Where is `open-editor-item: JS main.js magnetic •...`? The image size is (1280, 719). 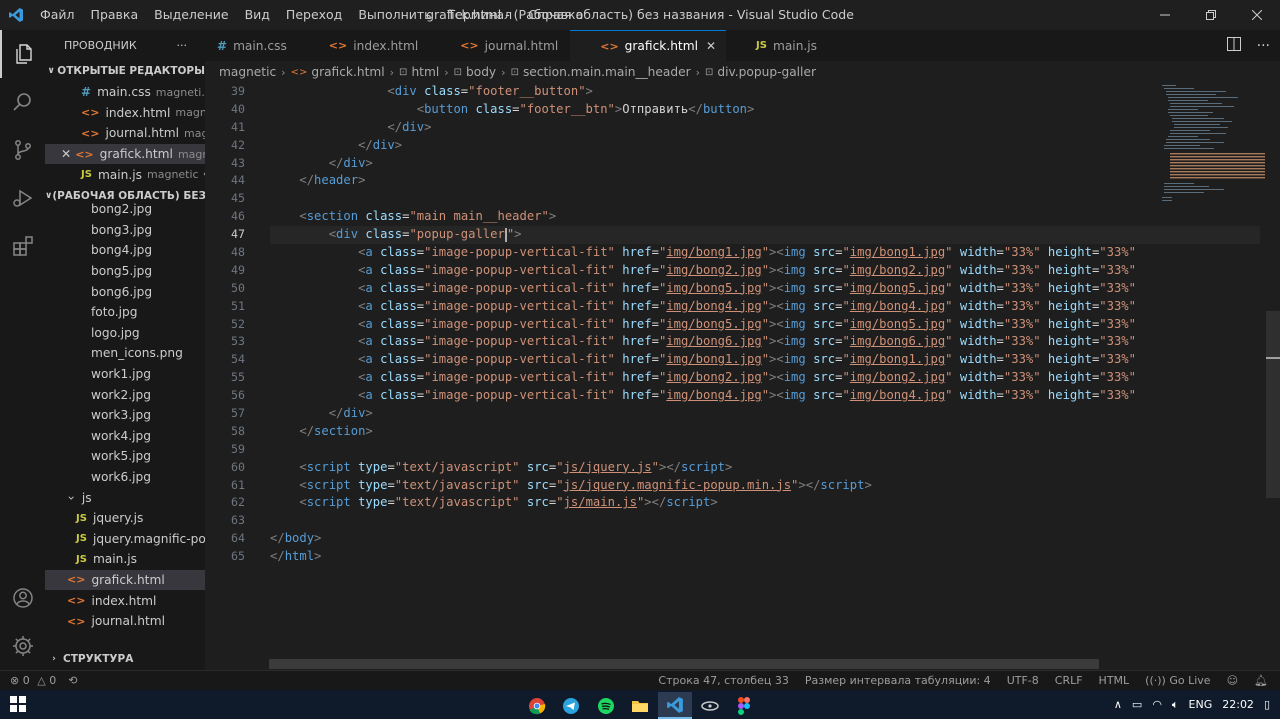 open-editor-item: JS main.js magnetic •... is located at coordinates (125, 174).